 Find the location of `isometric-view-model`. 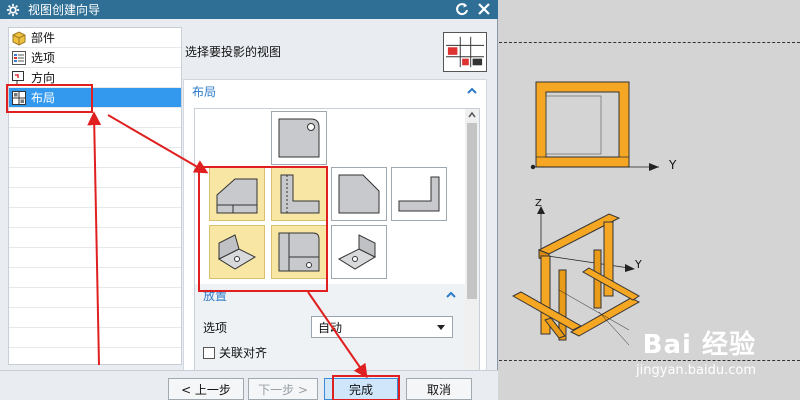

isometric-view-model is located at coordinates (576, 276).